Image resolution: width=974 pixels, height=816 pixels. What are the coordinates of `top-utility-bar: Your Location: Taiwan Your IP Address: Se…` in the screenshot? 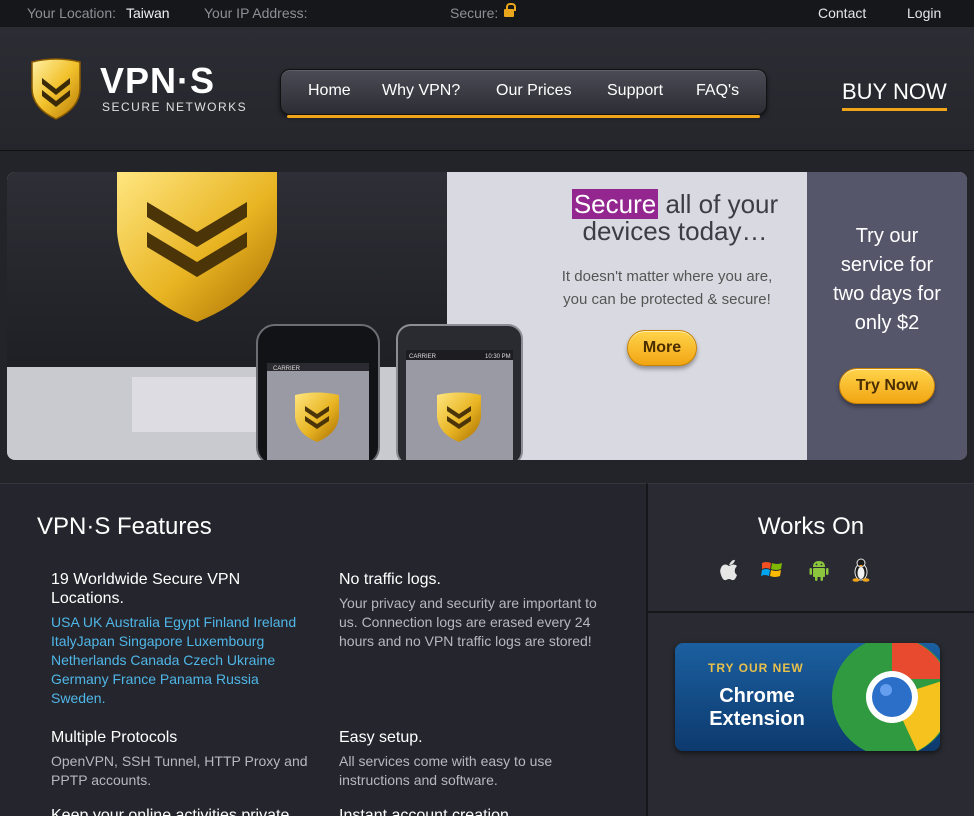 It's located at (487, 14).